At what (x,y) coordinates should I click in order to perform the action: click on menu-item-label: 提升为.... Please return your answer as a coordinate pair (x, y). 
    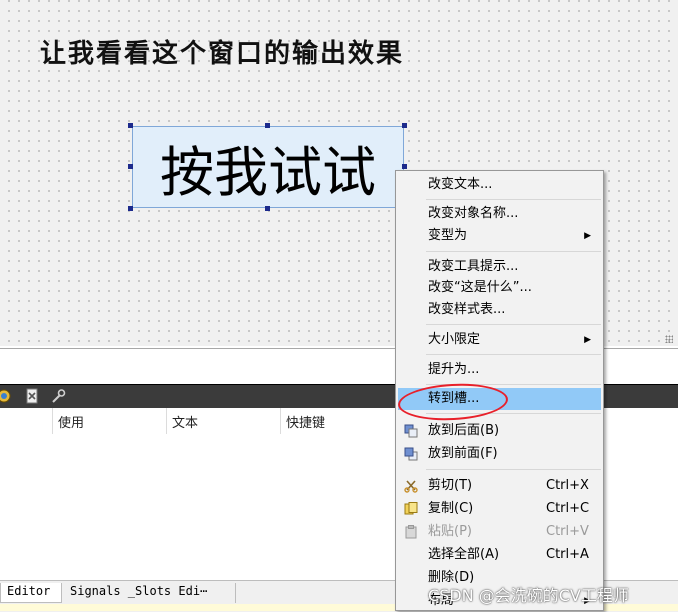
    Looking at the image, I should click on (454, 369).